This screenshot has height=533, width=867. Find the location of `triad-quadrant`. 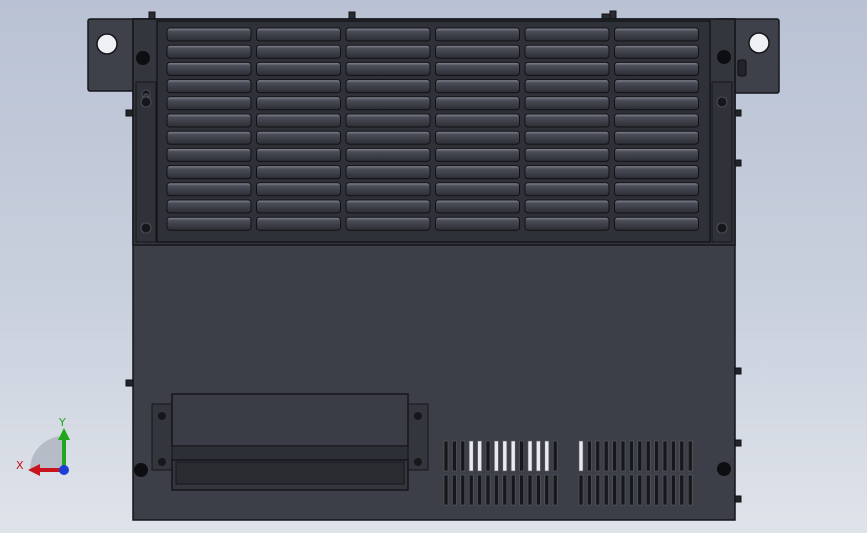

triad-quadrant is located at coordinates (47, 453).